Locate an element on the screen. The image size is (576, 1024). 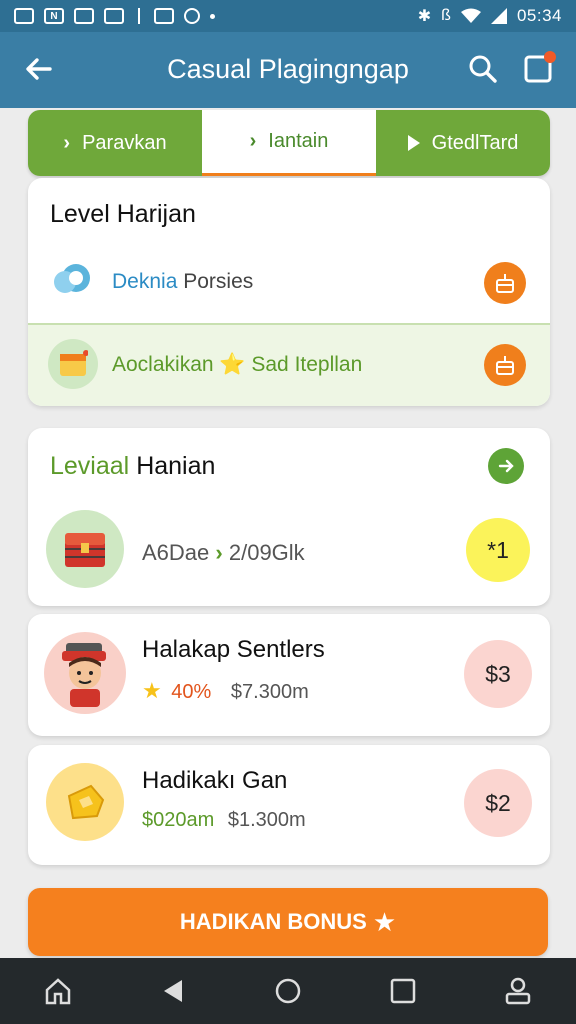
status-bar: N ✱ ß 05:34 is located at coordinates (288, 16).